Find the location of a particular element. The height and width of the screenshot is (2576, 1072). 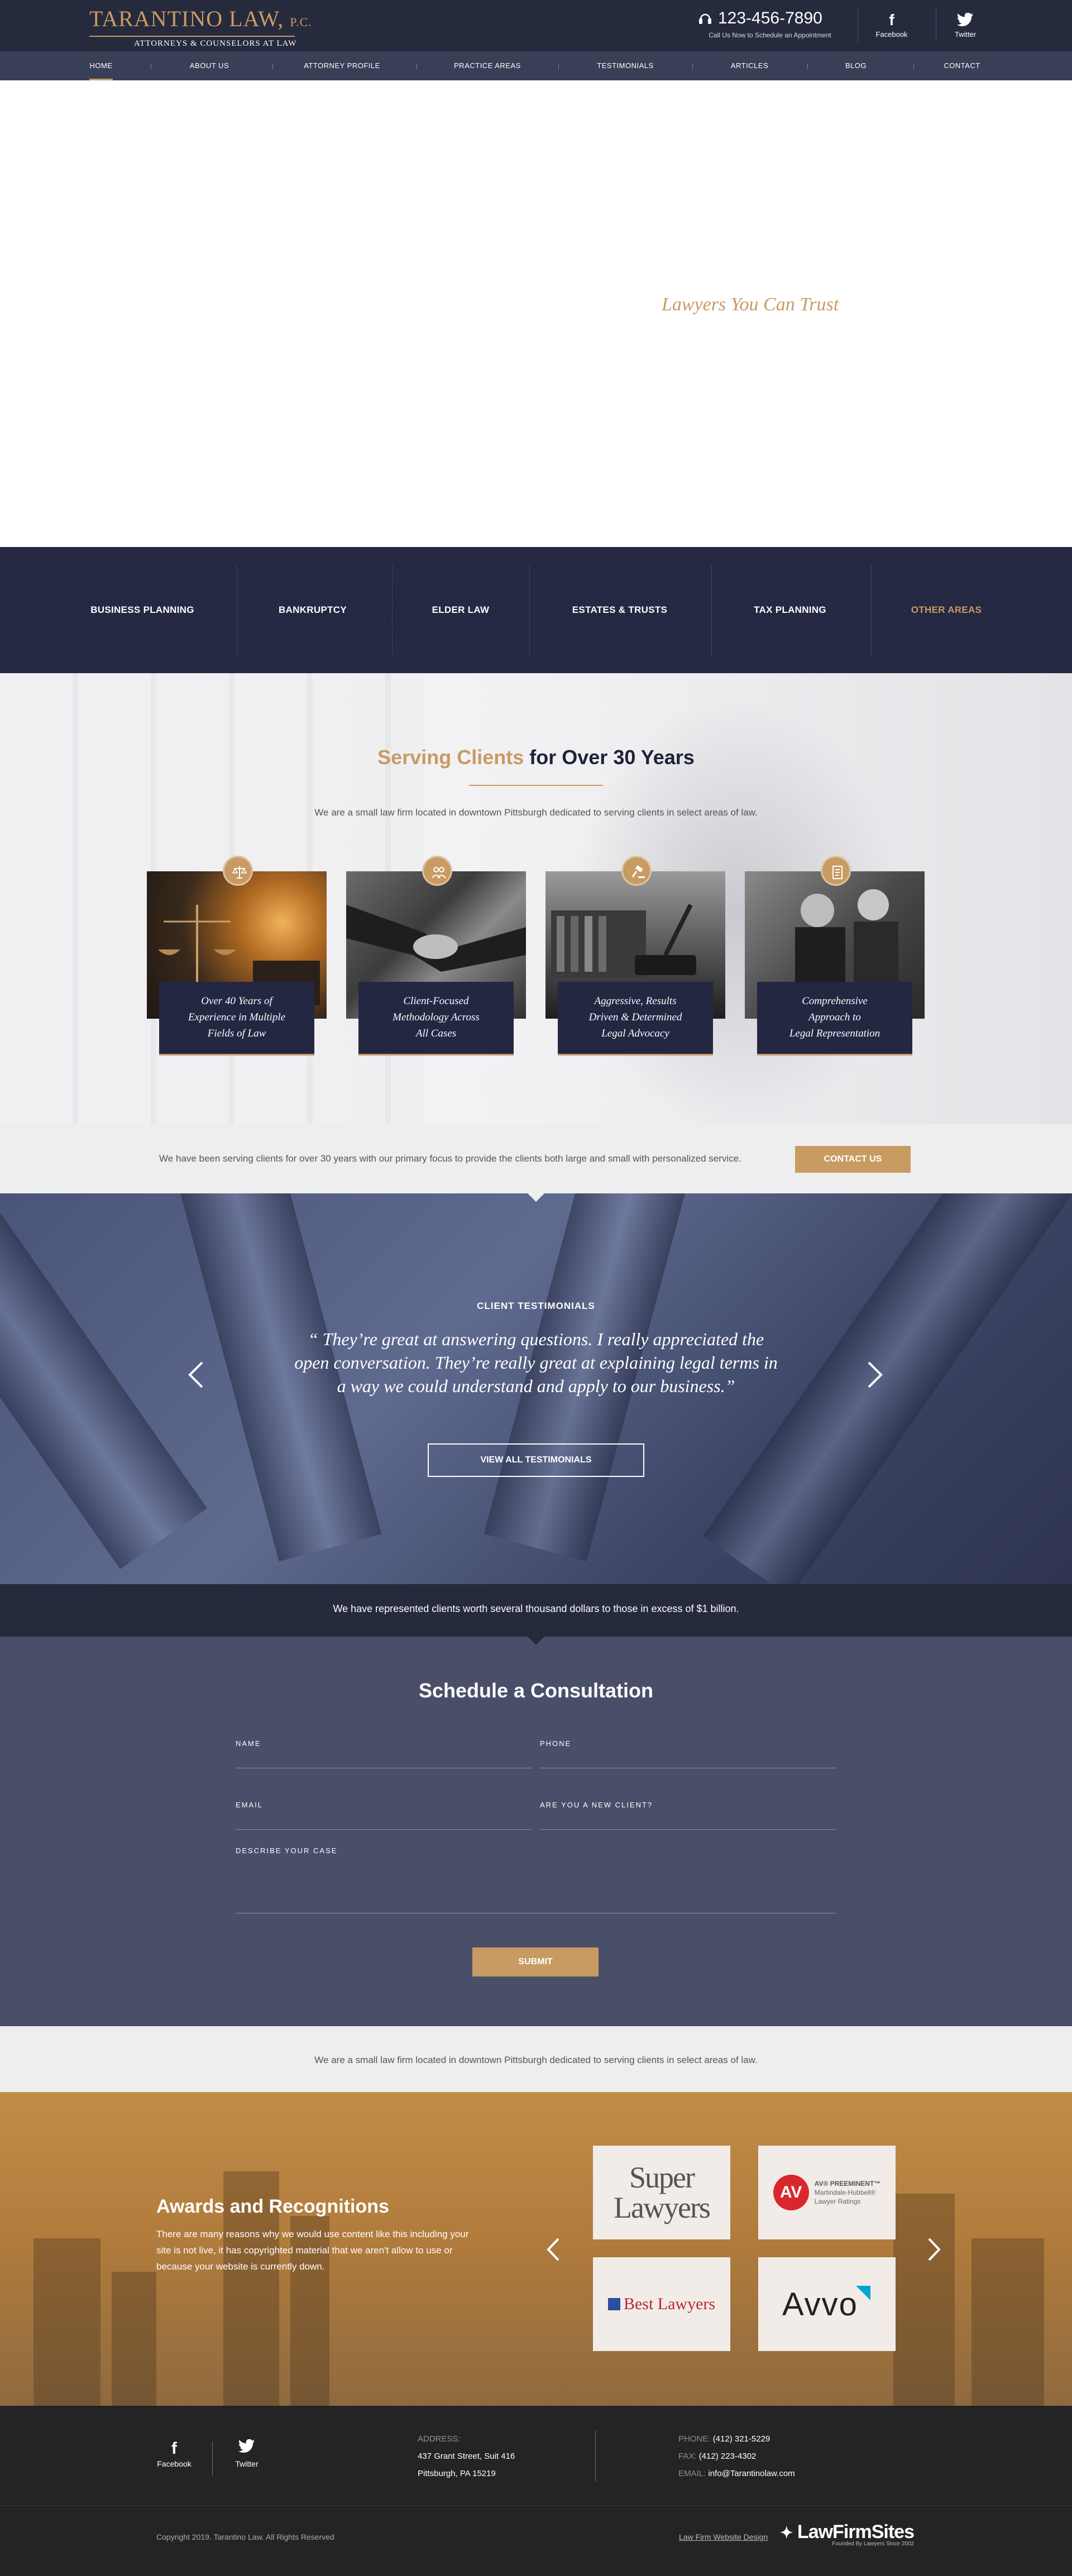

header-twitter-link: Twitter is located at coordinates (965, 24).